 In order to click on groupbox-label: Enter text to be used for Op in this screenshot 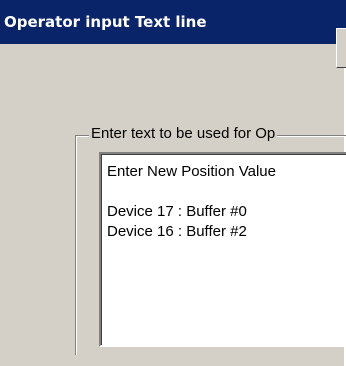, I will do `click(183, 134)`.